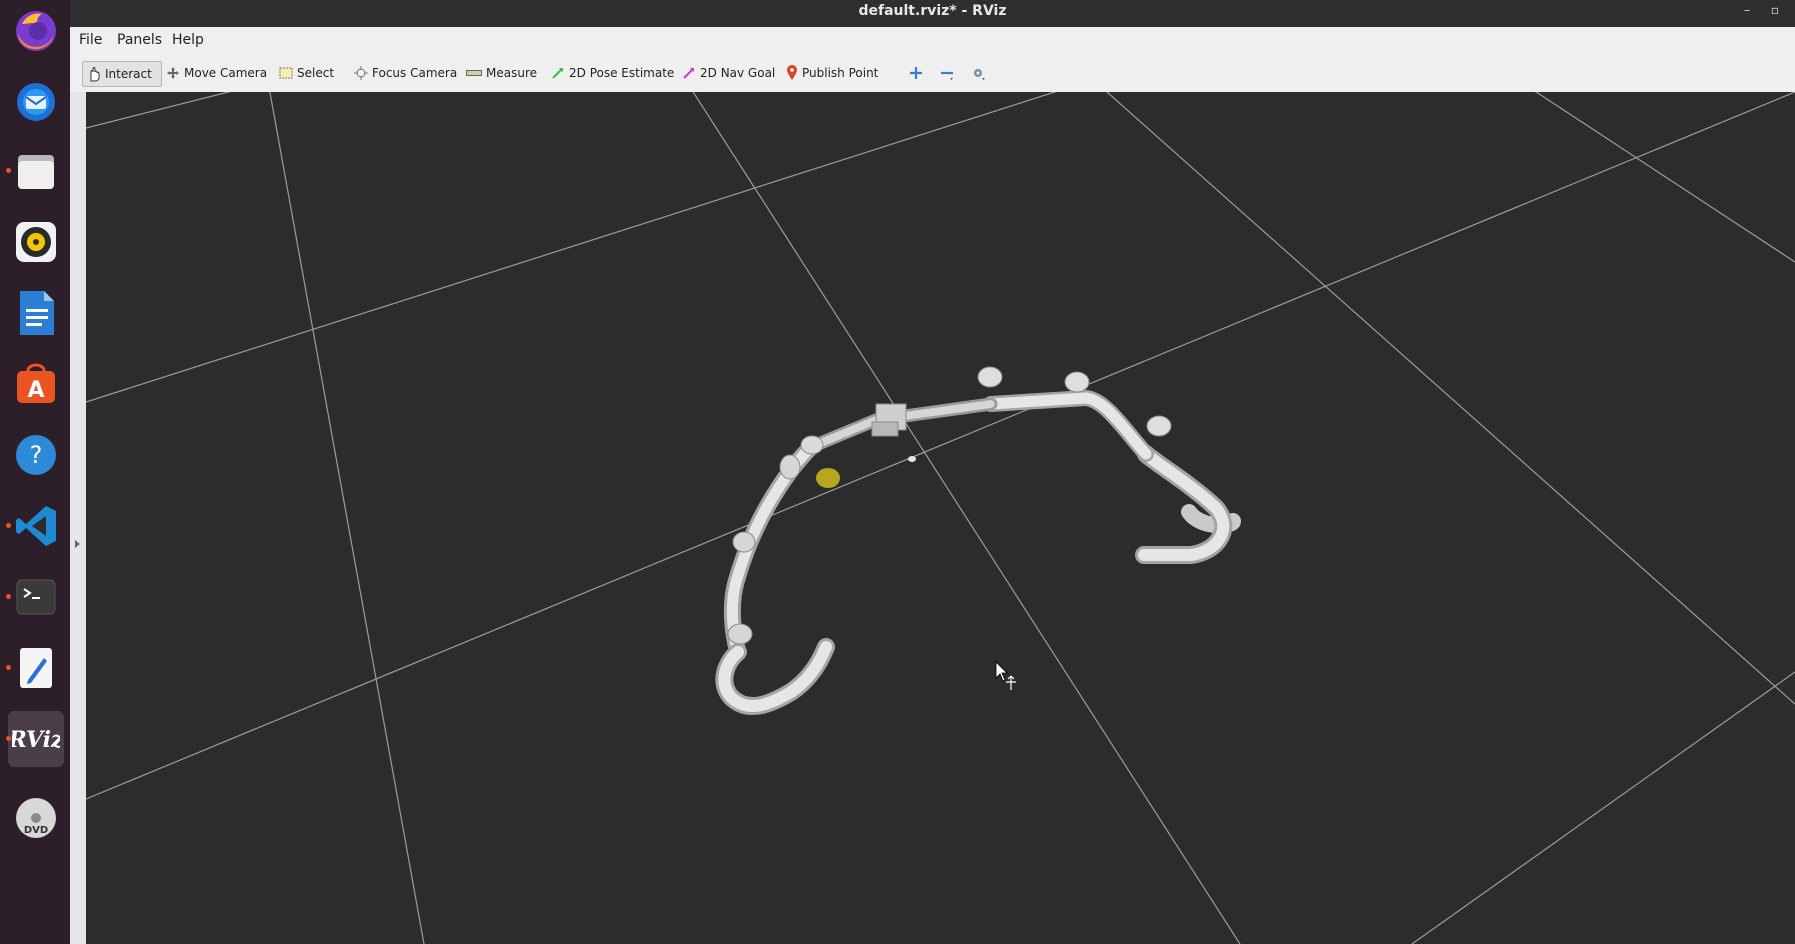  Describe the element at coordinates (36, 830) in the screenshot. I see `dvd-icon-label: DVD` at that location.